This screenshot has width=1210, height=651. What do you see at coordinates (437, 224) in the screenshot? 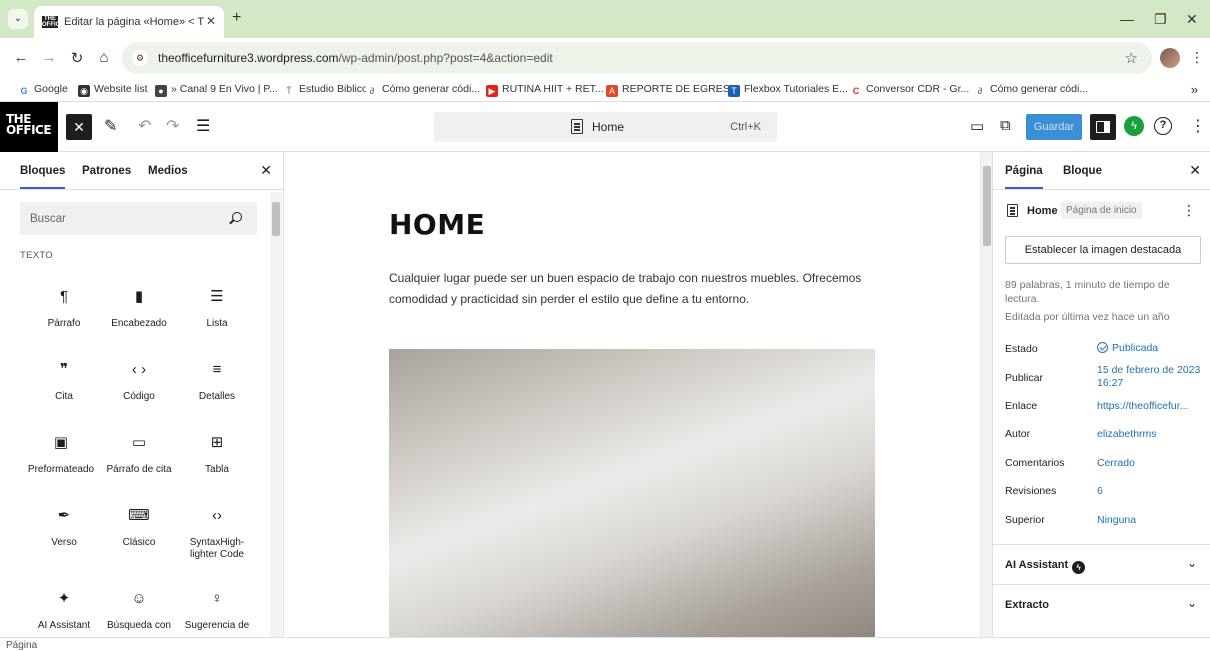
I see `page-heading-block: HOME` at bounding box center [437, 224].